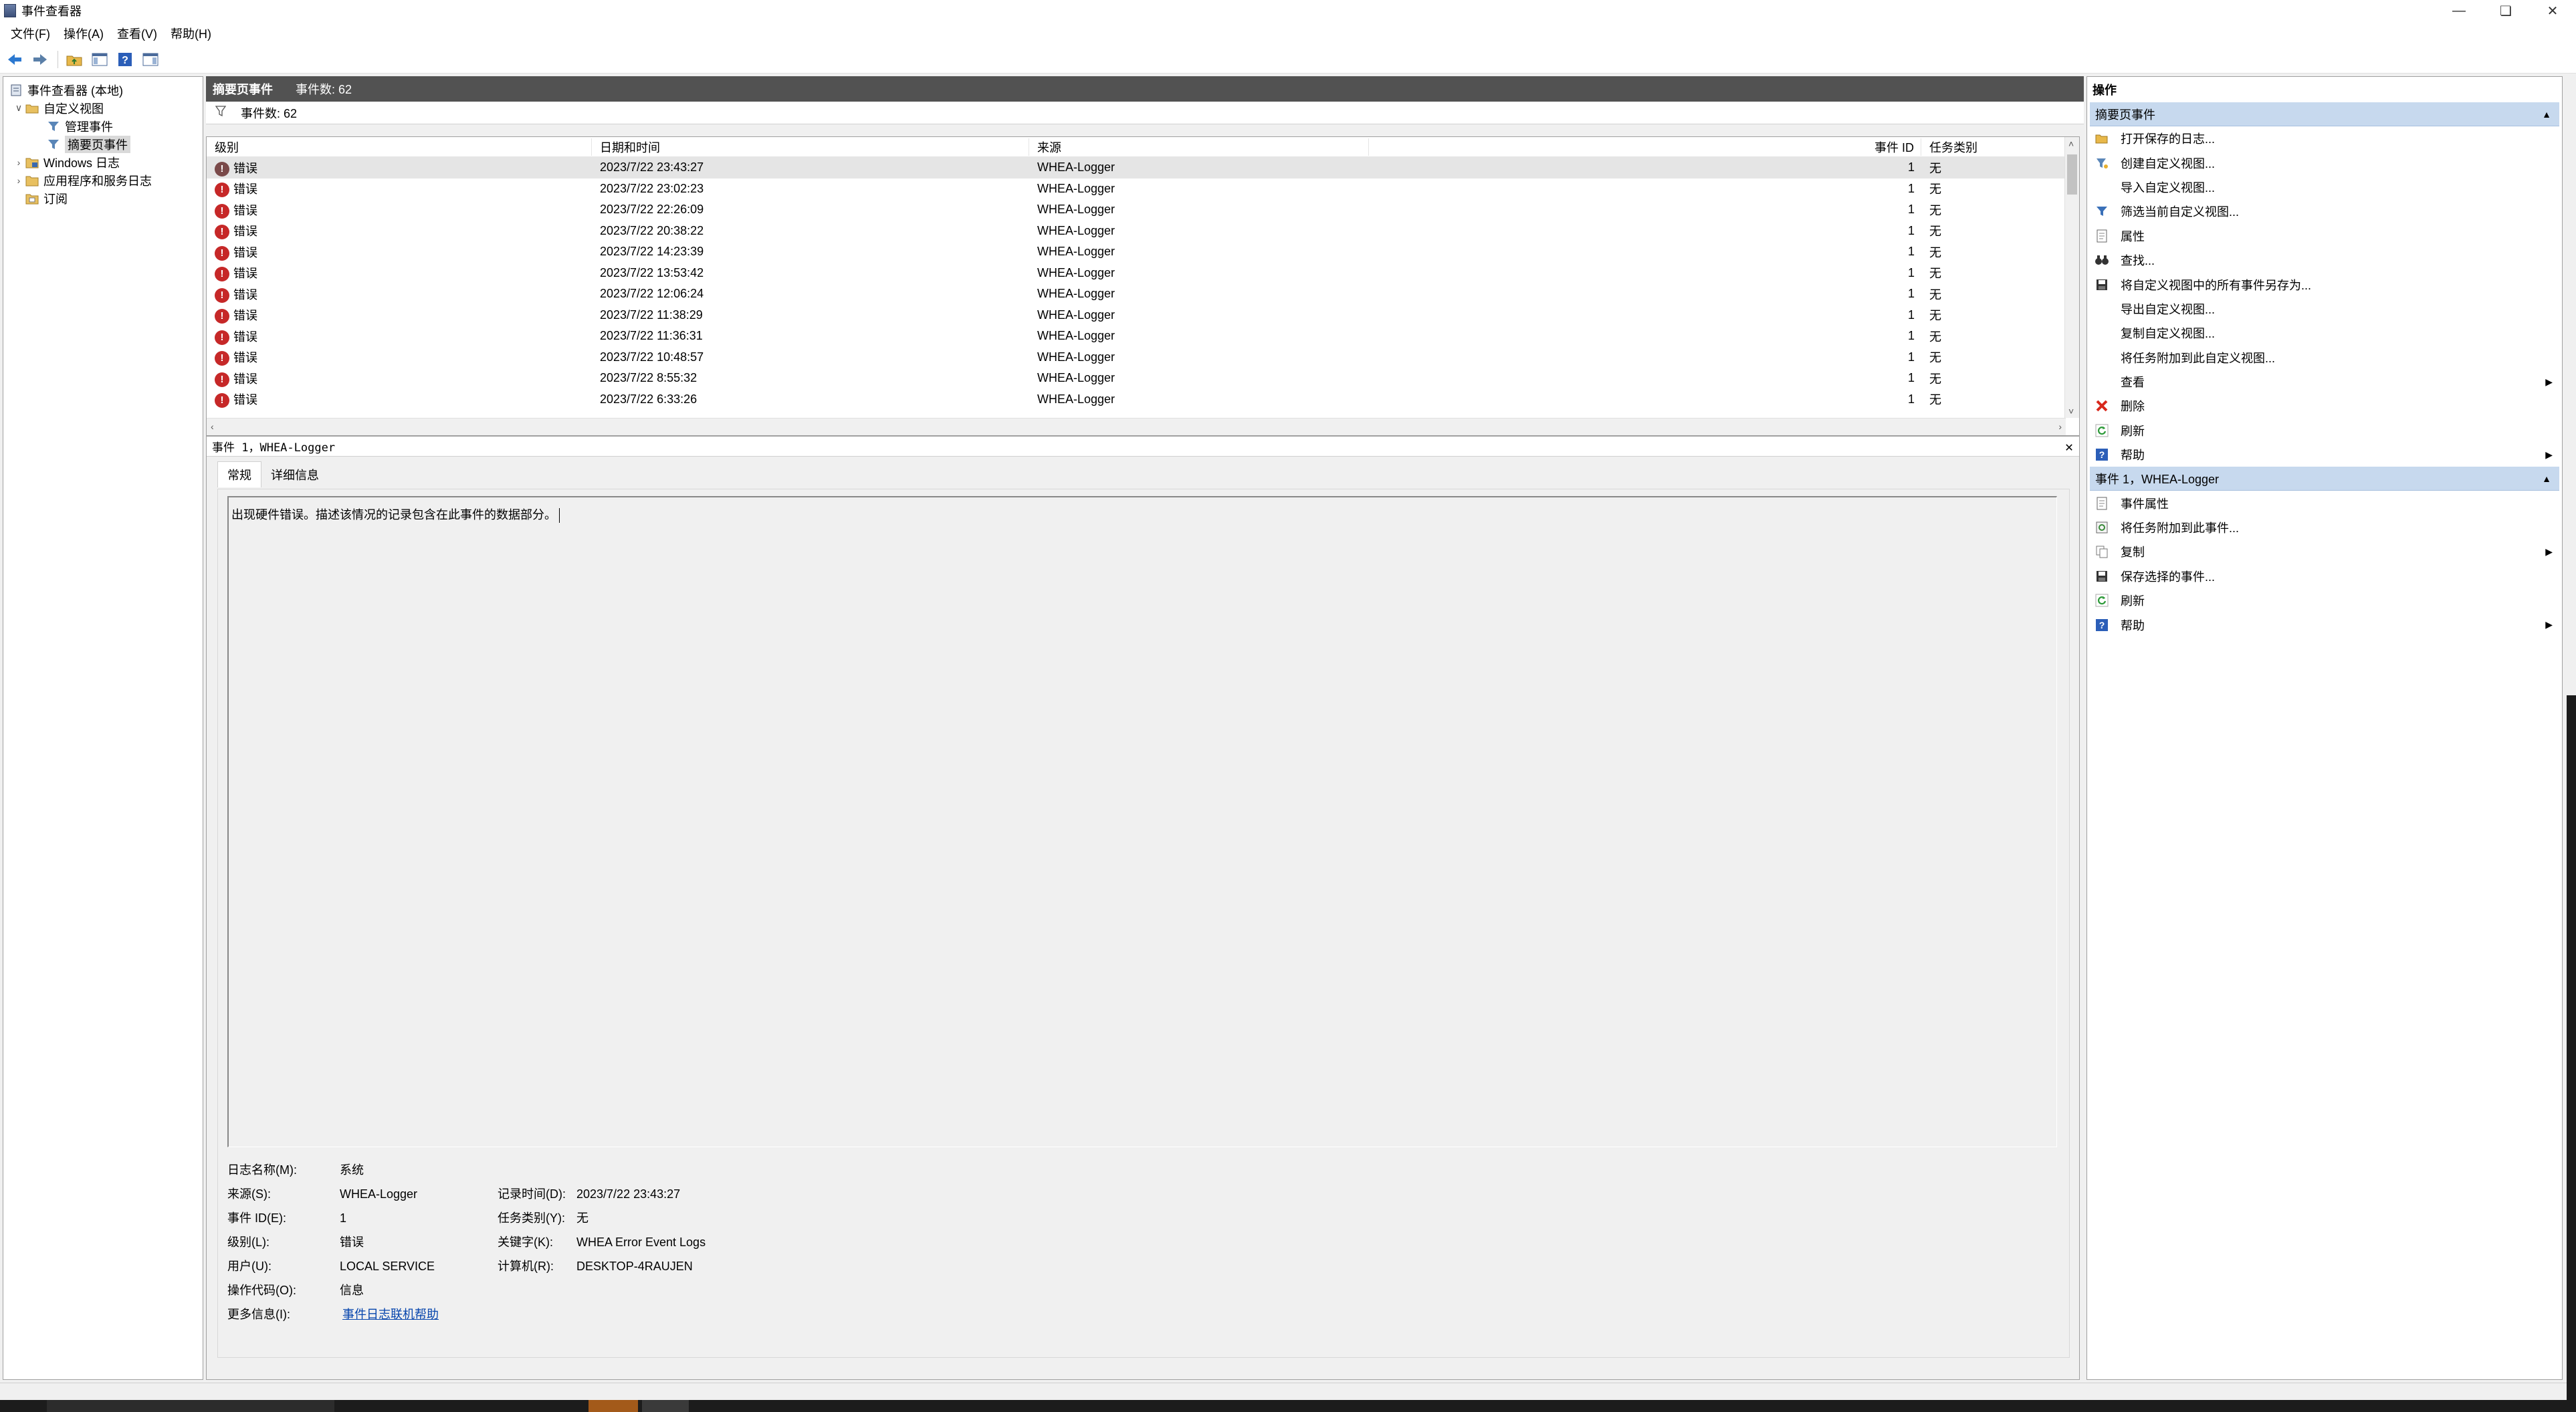  I want to click on event-row: ! 错误 2023/7/22 23:43:27 WHEA-Logger 1 无, so click(1143, 168).